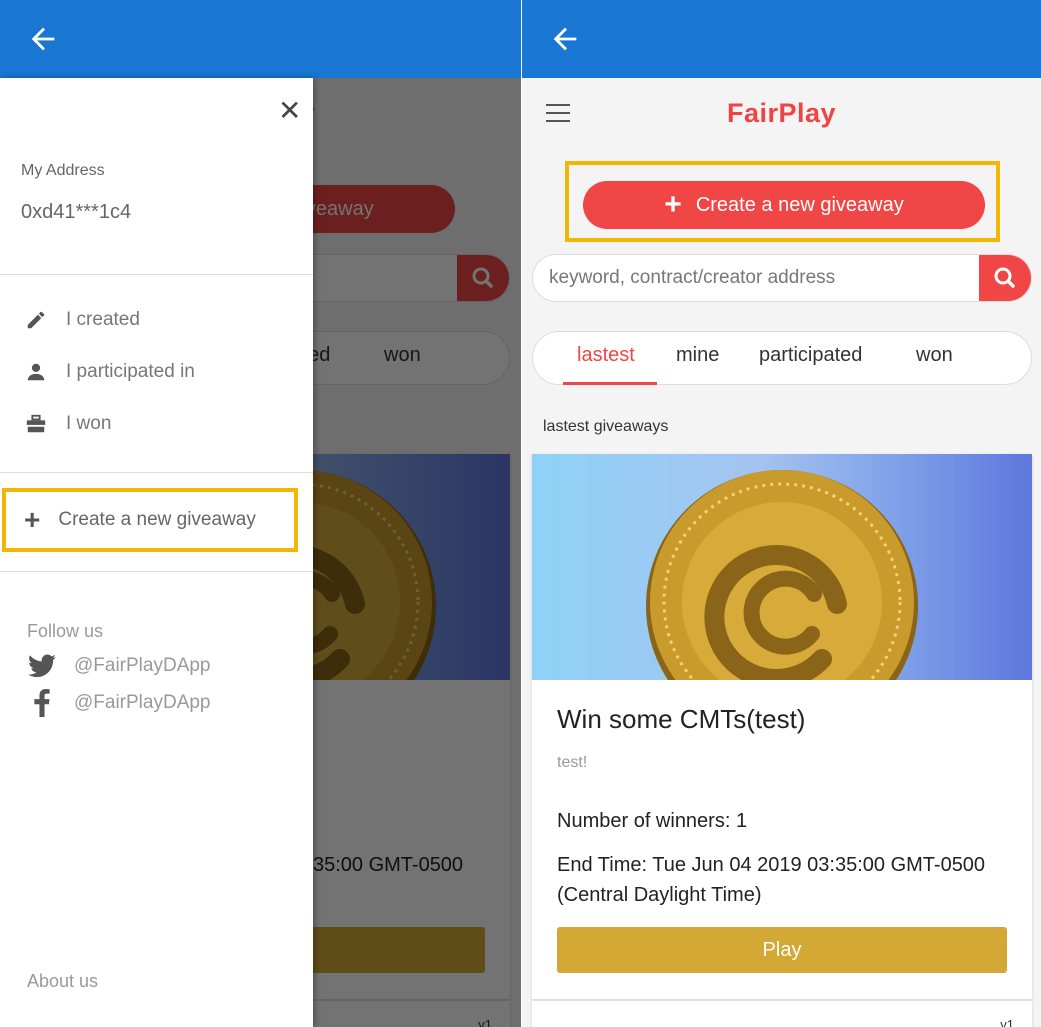 The width and height of the screenshot is (1041, 1027). I want to click on address-label: My Address, so click(63, 170).